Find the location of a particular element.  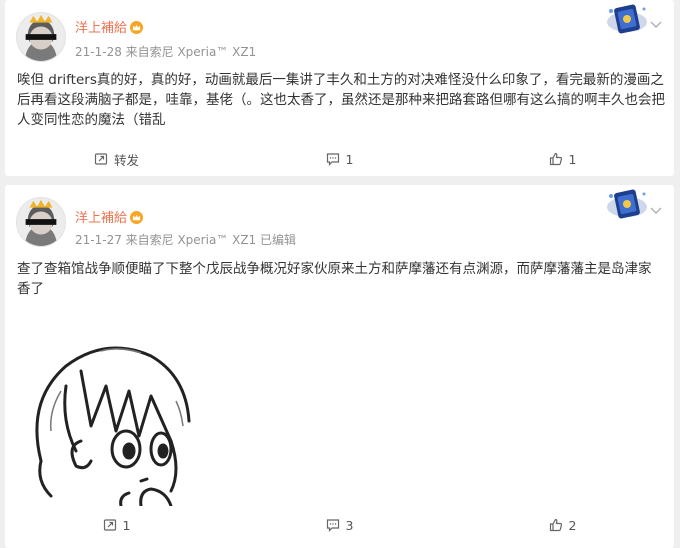

comment-button: 1 is located at coordinates (339, 159).